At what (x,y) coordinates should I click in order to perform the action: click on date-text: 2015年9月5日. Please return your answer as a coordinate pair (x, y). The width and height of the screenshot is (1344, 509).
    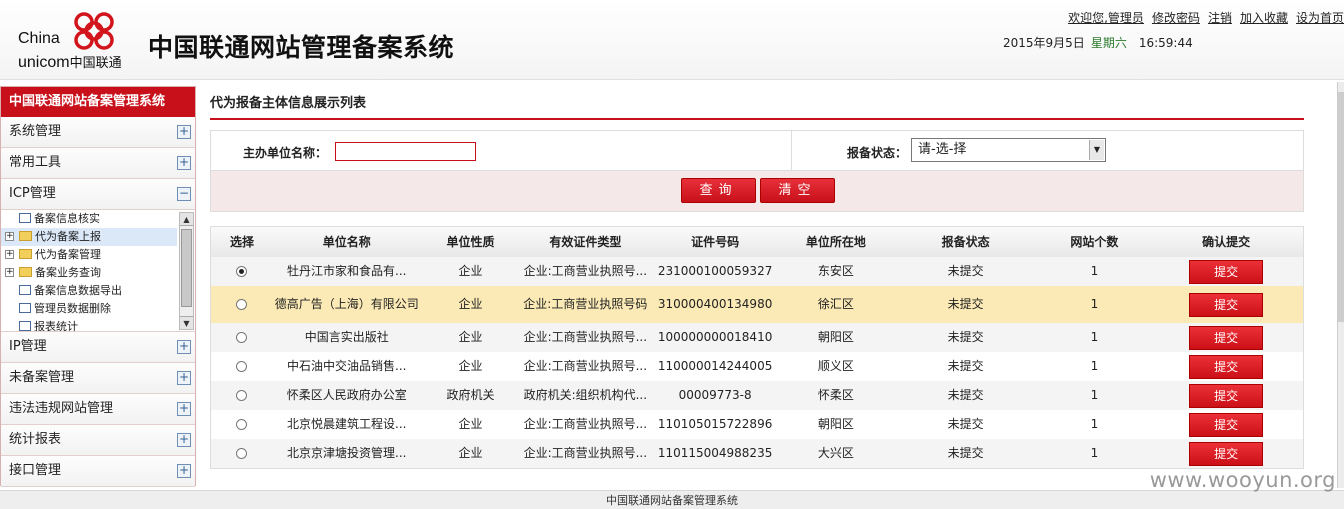
    Looking at the image, I should click on (1044, 43).